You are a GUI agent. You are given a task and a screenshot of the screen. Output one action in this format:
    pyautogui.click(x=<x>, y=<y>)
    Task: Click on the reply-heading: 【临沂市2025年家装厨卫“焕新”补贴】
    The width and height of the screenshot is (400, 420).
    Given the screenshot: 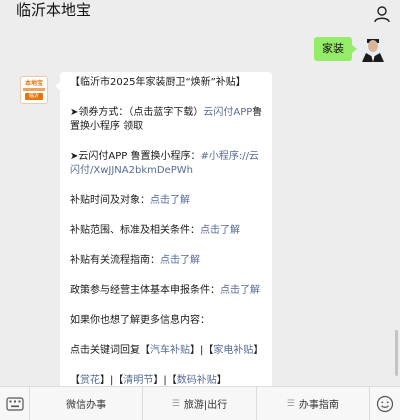 What is the action you would take?
    pyautogui.click(x=158, y=82)
    